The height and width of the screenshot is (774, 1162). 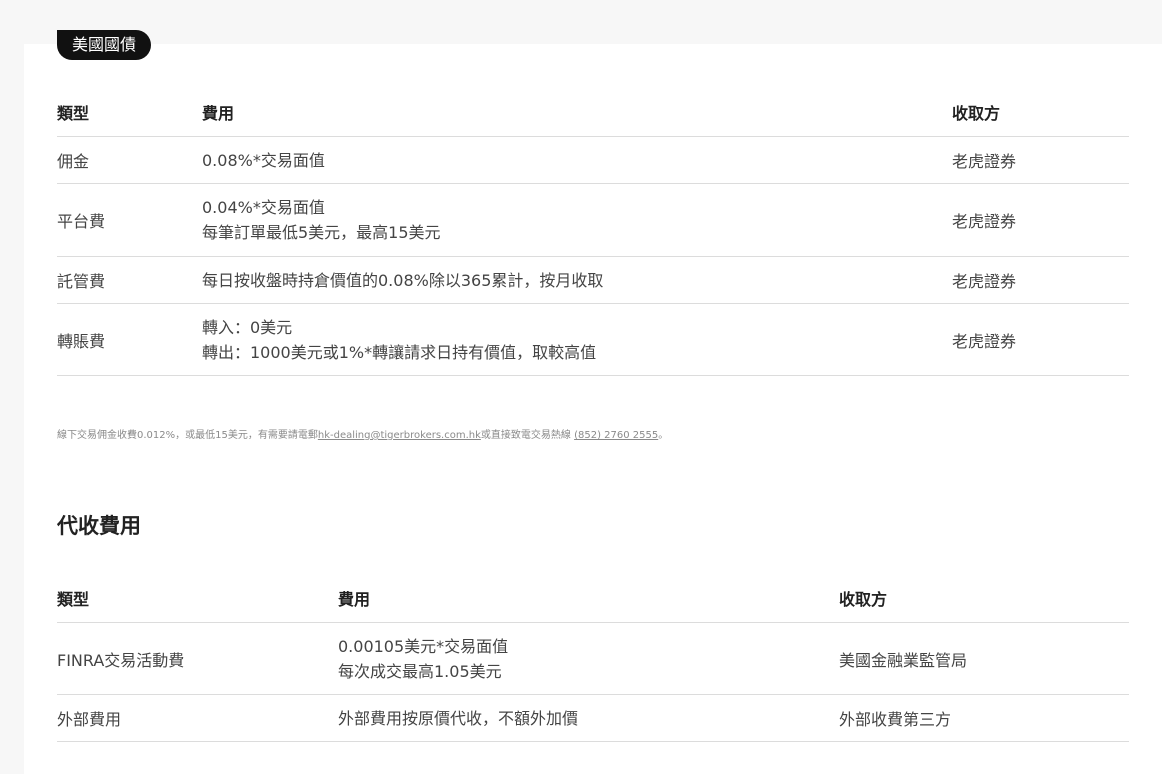 What do you see at coordinates (895, 719) in the screenshot?
I see `row-collector: 外部收費第三方` at bounding box center [895, 719].